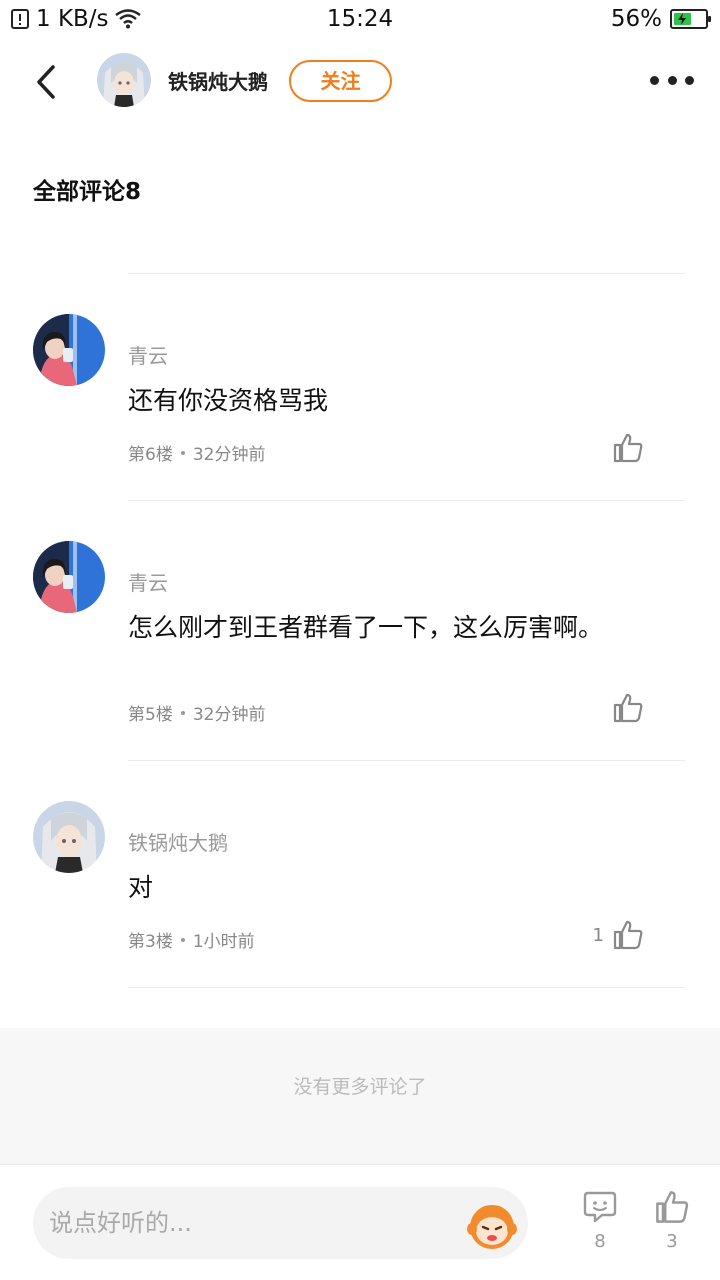  What do you see at coordinates (249, 1223) in the screenshot?
I see `comment-input` at bounding box center [249, 1223].